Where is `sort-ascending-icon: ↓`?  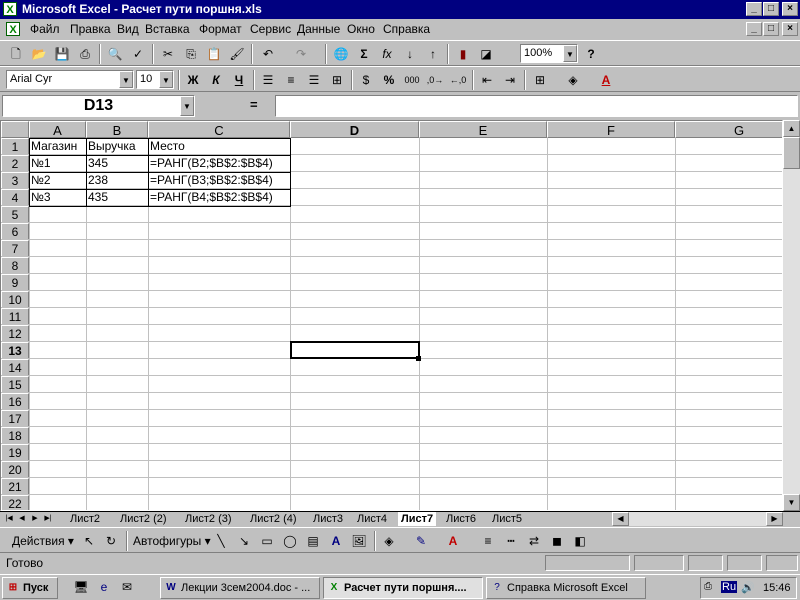
sort-ascending-icon: ↓ is located at coordinates (410, 54).